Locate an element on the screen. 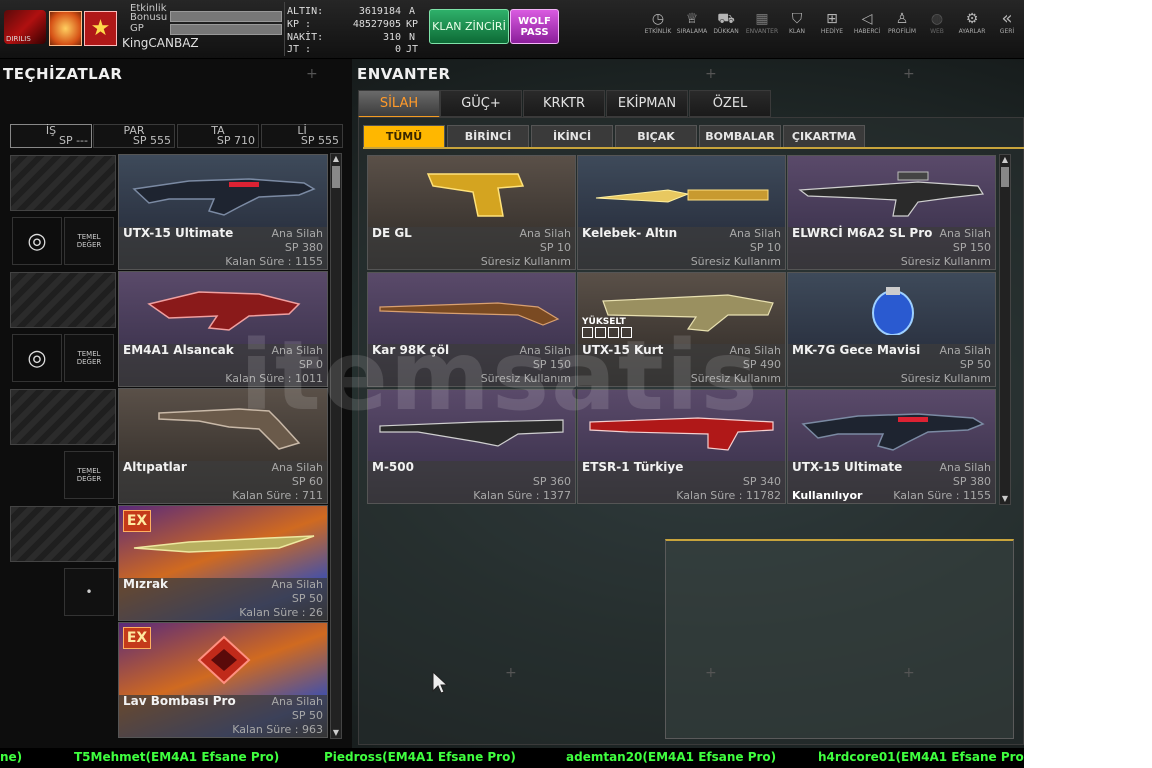  nav-siralama: ♕ SIRALAMA is located at coordinates (692, 22).